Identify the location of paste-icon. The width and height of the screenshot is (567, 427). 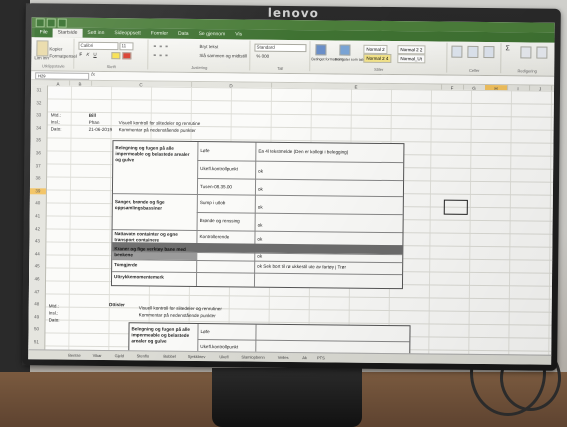
(42, 48).